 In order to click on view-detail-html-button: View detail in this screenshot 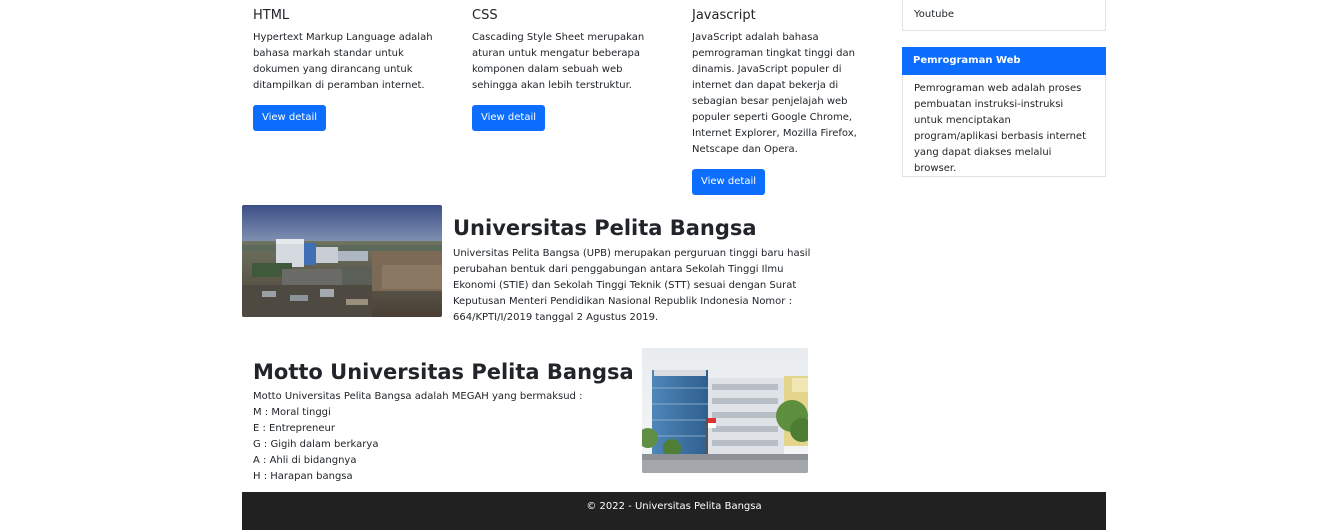, I will do `click(290, 118)`.